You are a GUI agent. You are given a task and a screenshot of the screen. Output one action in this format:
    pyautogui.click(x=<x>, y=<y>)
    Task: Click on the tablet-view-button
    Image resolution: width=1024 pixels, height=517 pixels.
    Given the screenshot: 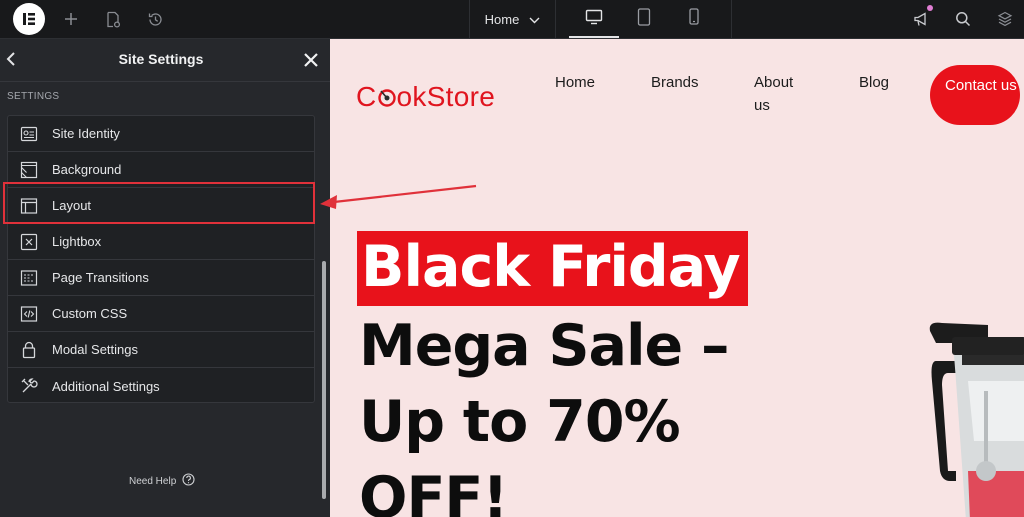 What is the action you would take?
    pyautogui.click(x=644, y=19)
    